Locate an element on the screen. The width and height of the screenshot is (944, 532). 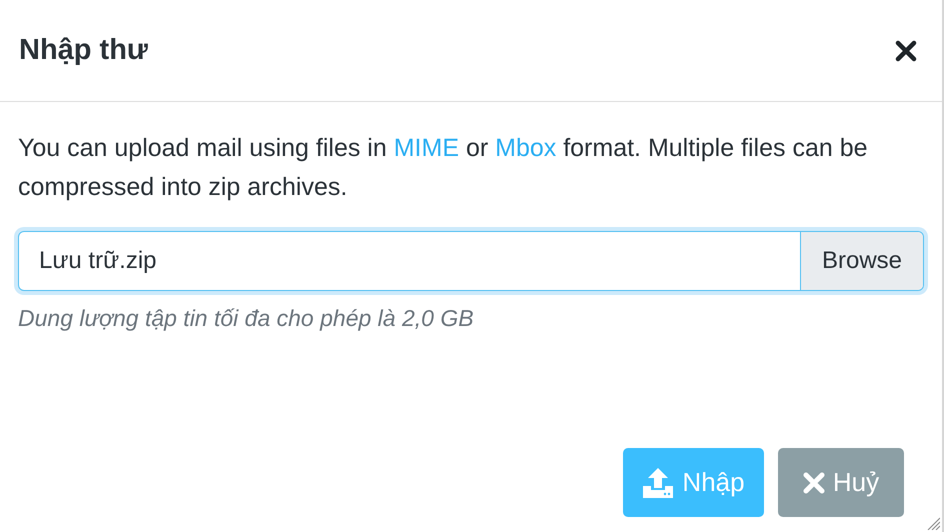
format-link: MIME is located at coordinates (426, 148).